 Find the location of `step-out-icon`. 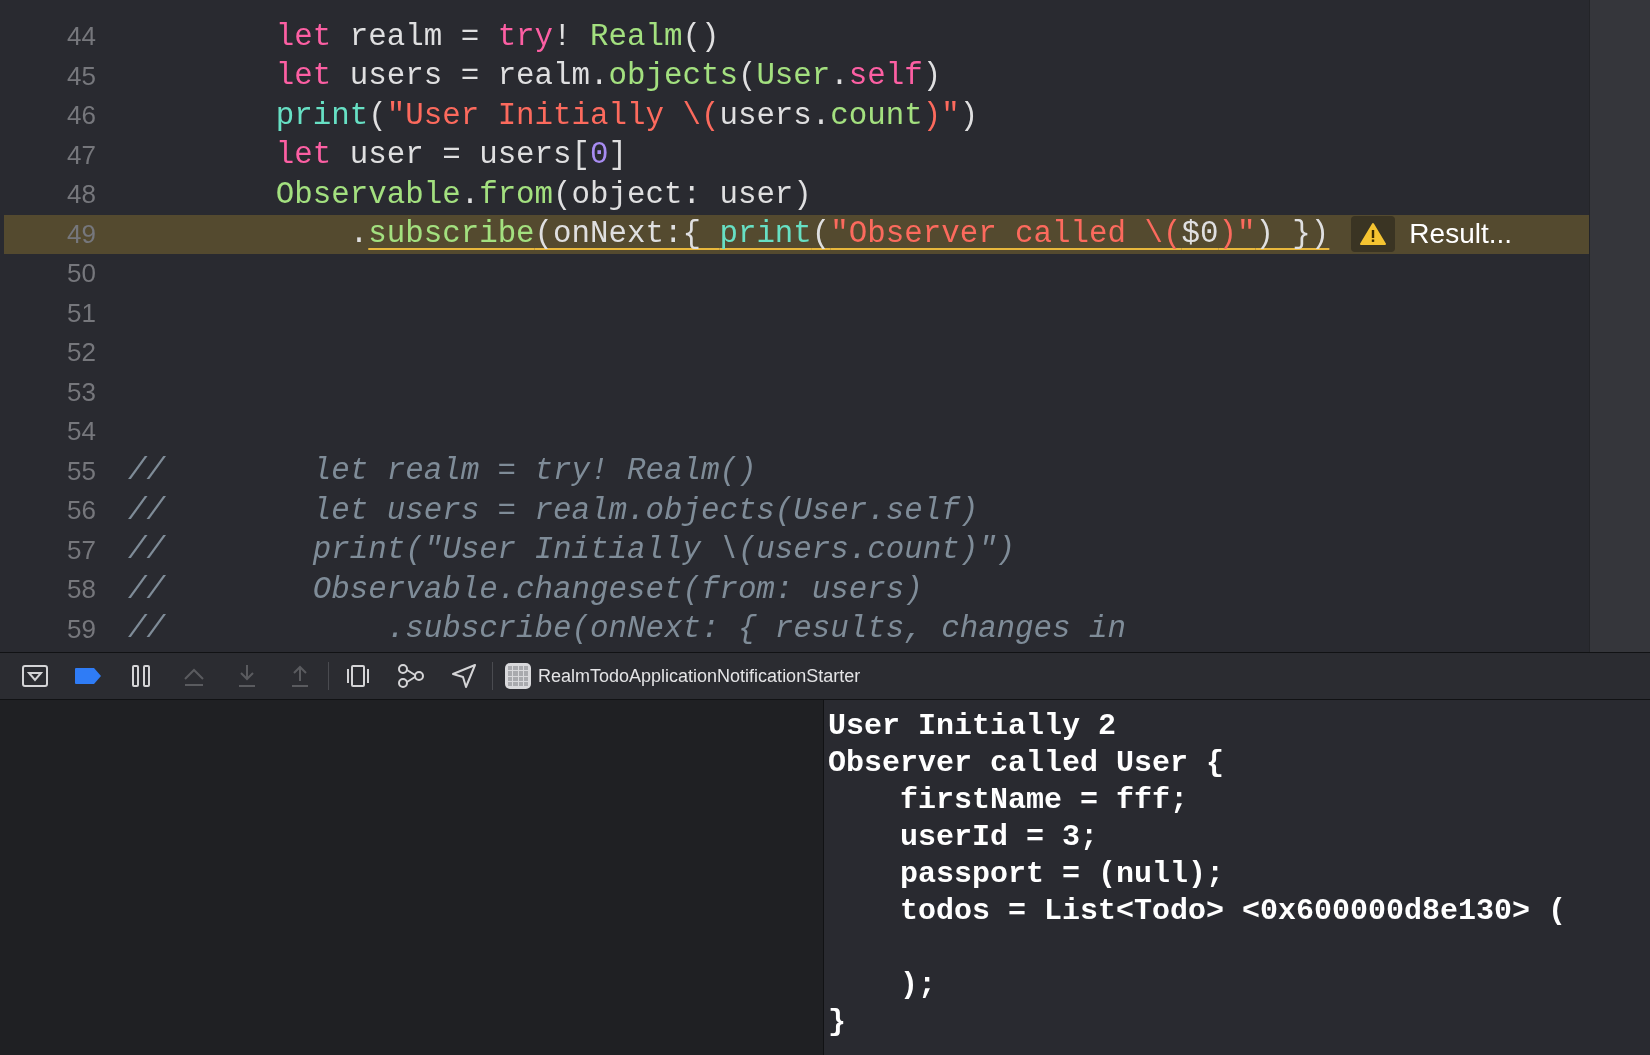

step-out-icon is located at coordinates (300, 676).